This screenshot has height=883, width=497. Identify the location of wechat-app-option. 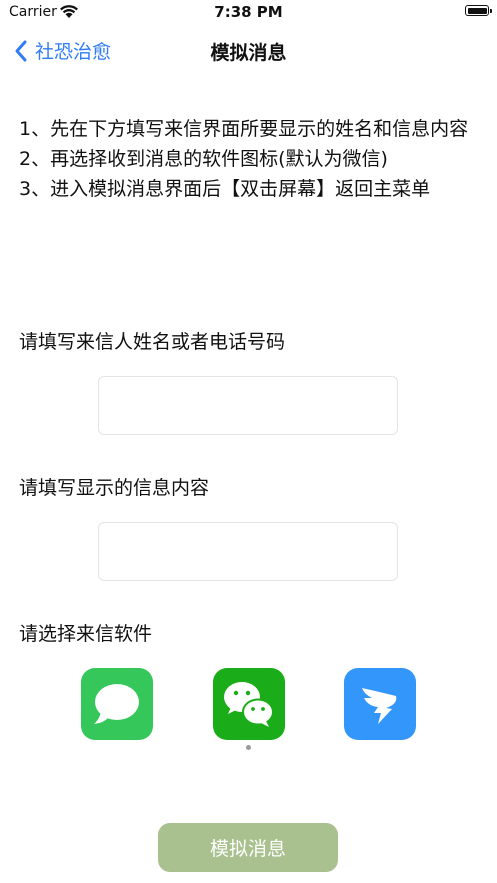
(249, 704).